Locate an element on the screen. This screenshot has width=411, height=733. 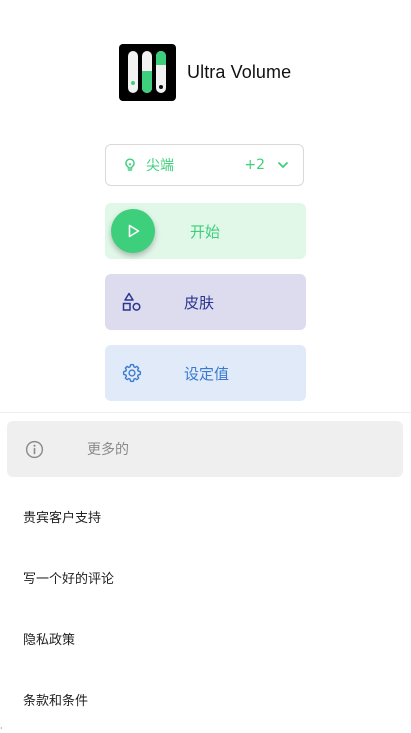
app-header: Ultra Volume is located at coordinates (205, 72).